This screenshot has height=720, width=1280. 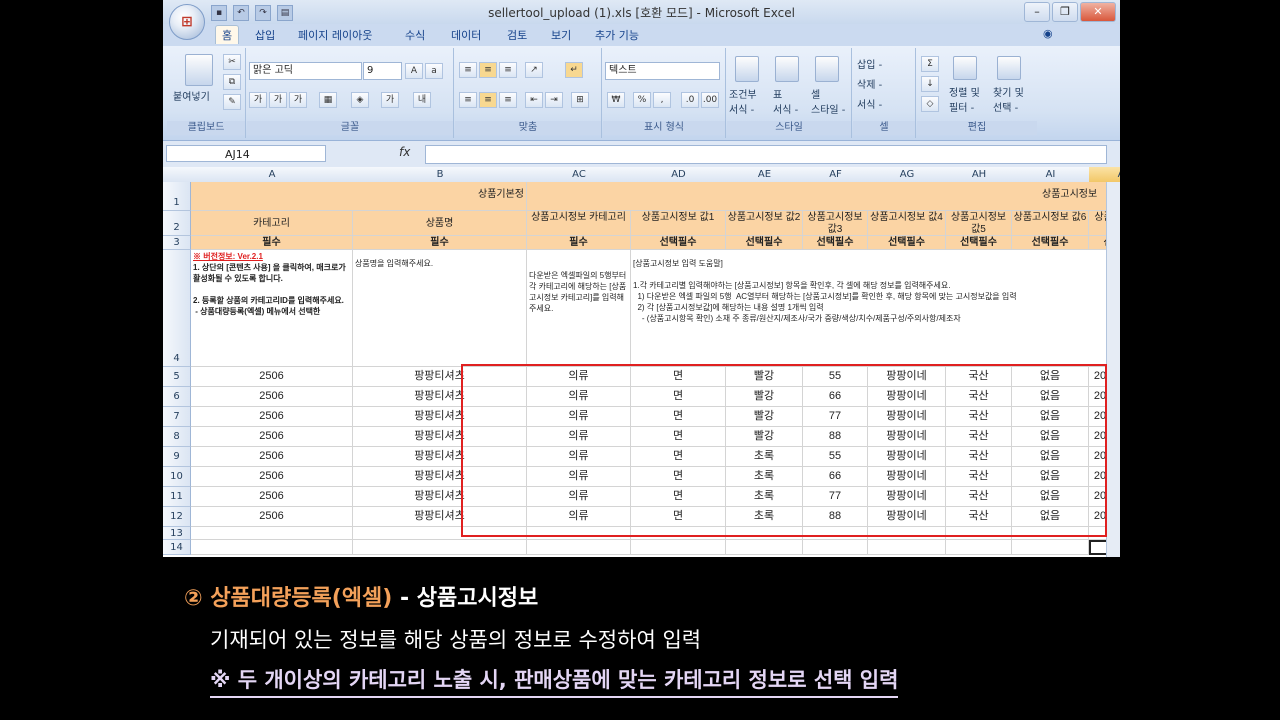 I want to click on row-header-11: 11, so click(x=177, y=497).